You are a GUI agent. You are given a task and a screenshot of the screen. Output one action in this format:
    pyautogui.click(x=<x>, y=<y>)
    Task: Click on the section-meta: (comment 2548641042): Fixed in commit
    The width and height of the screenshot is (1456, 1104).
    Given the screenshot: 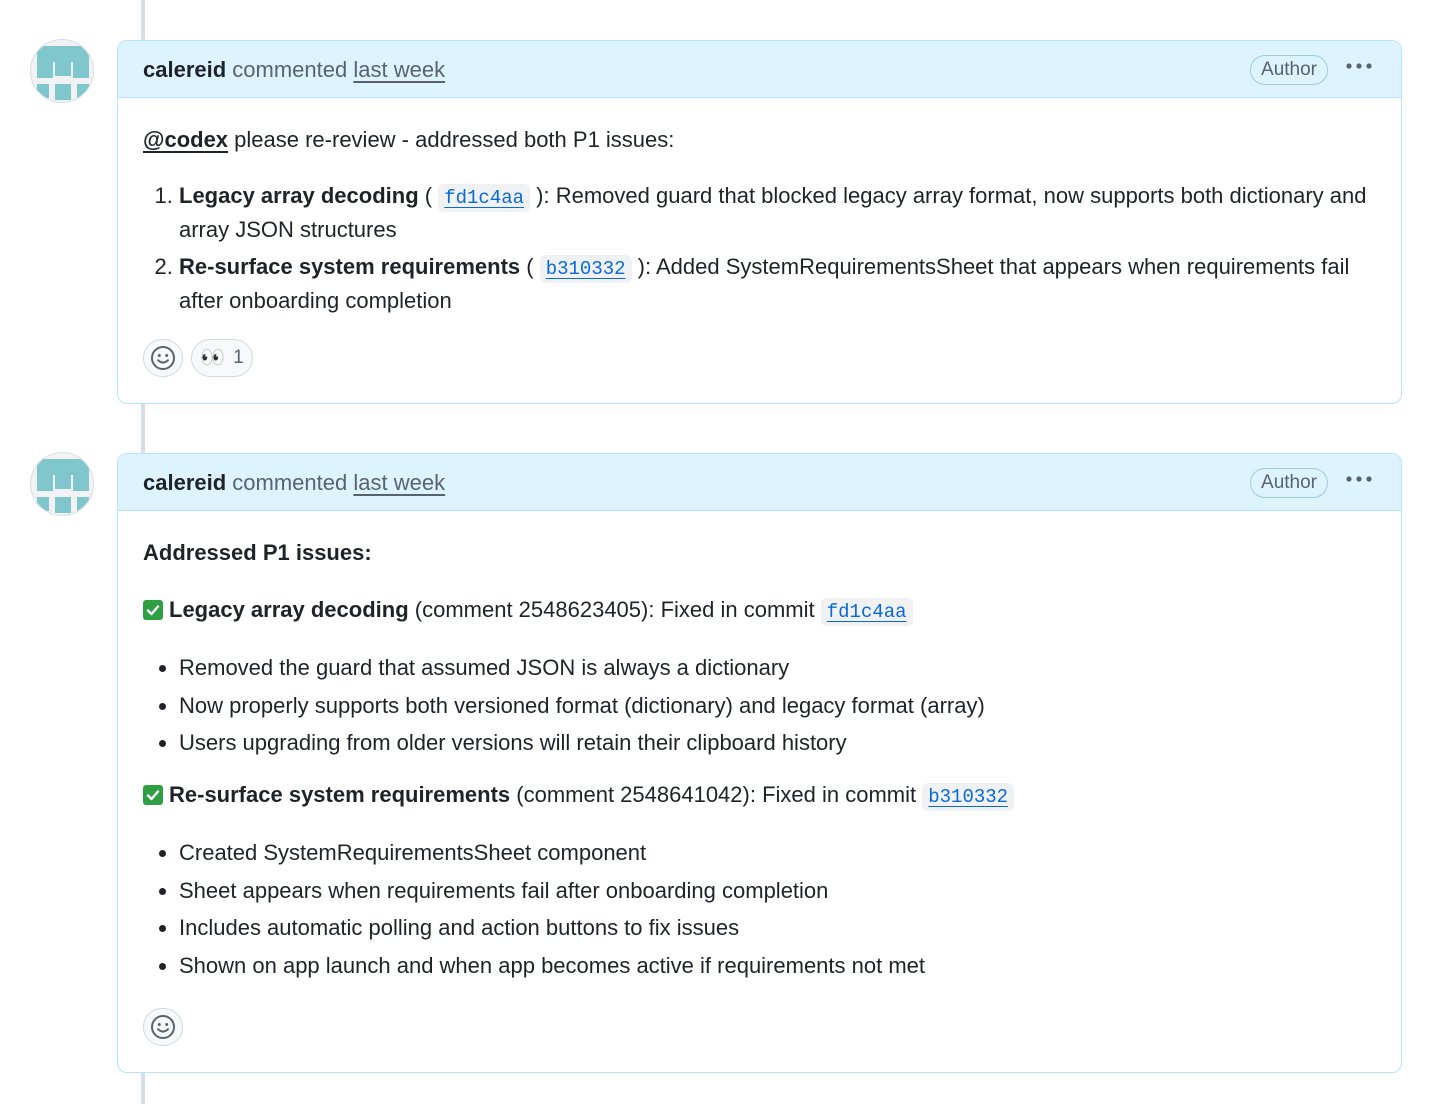 What is the action you would take?
    pyautogui.click(x=716, y=794)
    